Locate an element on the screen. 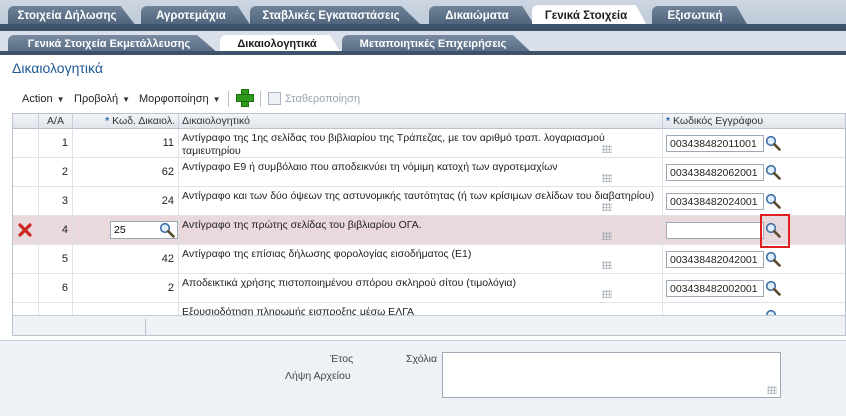  header-code: * Κωδ. Δικαιολ. is located at coordinates (126, 121).